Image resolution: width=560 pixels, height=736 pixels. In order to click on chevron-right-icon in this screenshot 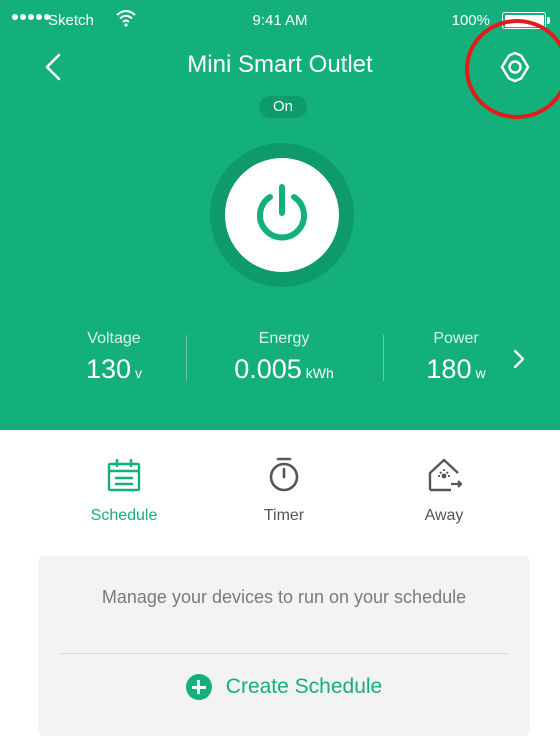, I will do `click(519, 359)`.